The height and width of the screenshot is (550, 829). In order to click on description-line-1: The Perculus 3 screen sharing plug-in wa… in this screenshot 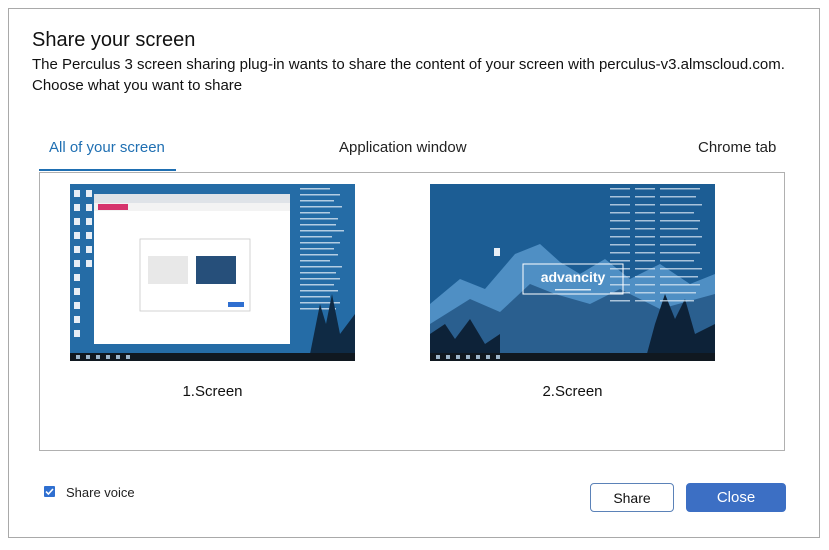, I will do `click(408, 64)`.